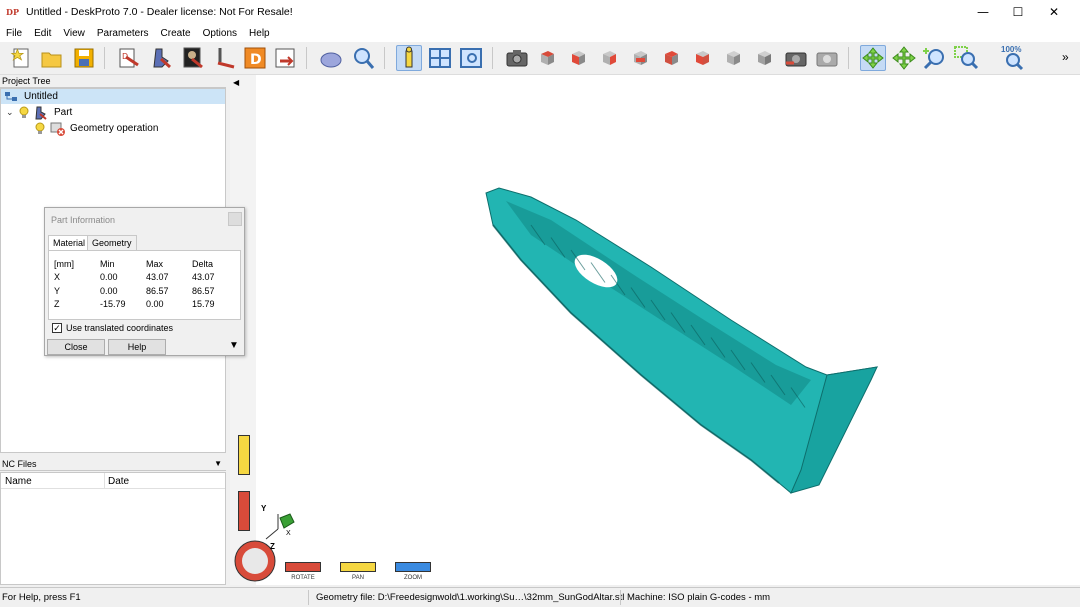  Describe the element at coordinates (220, 33) in the screenshot. I see `menu-options: Options` at that location.